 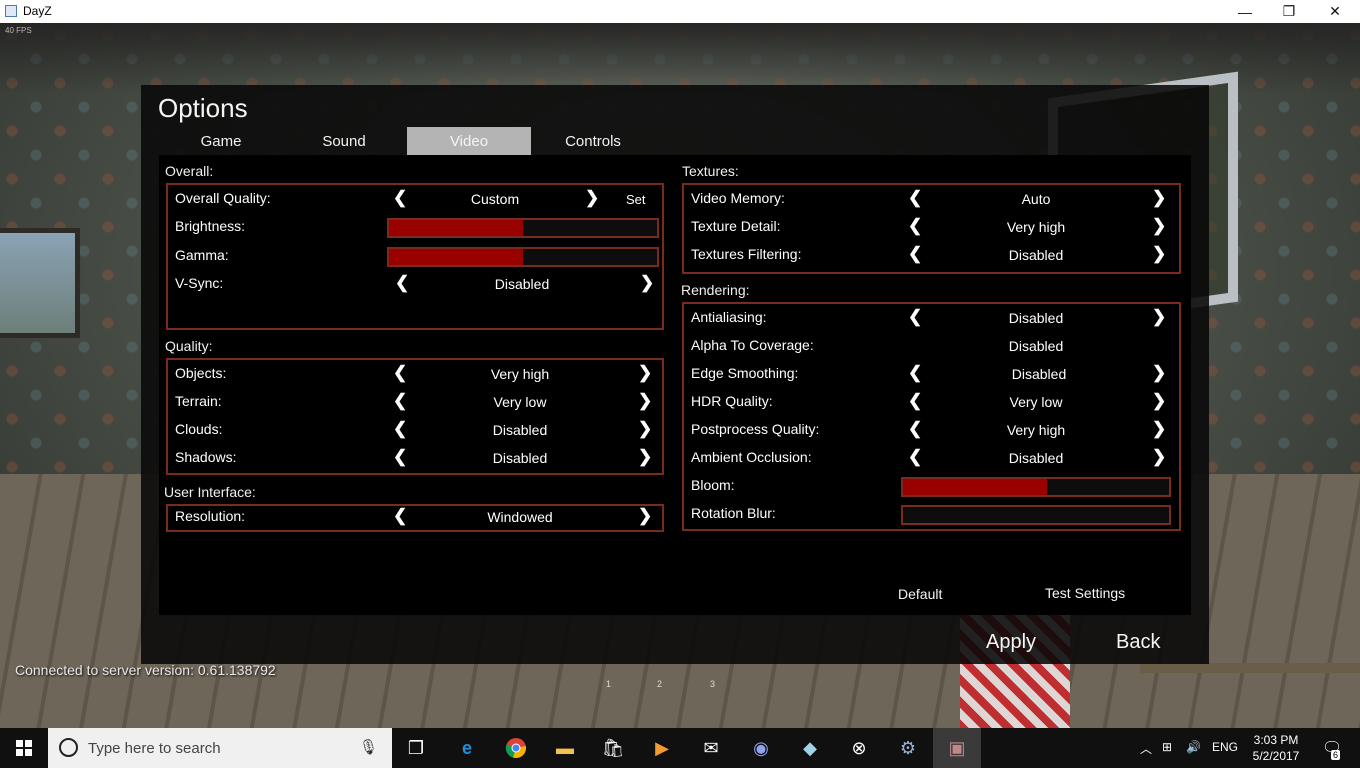 I want to click on section-overall: Overall:, so click(x=189, y=171).